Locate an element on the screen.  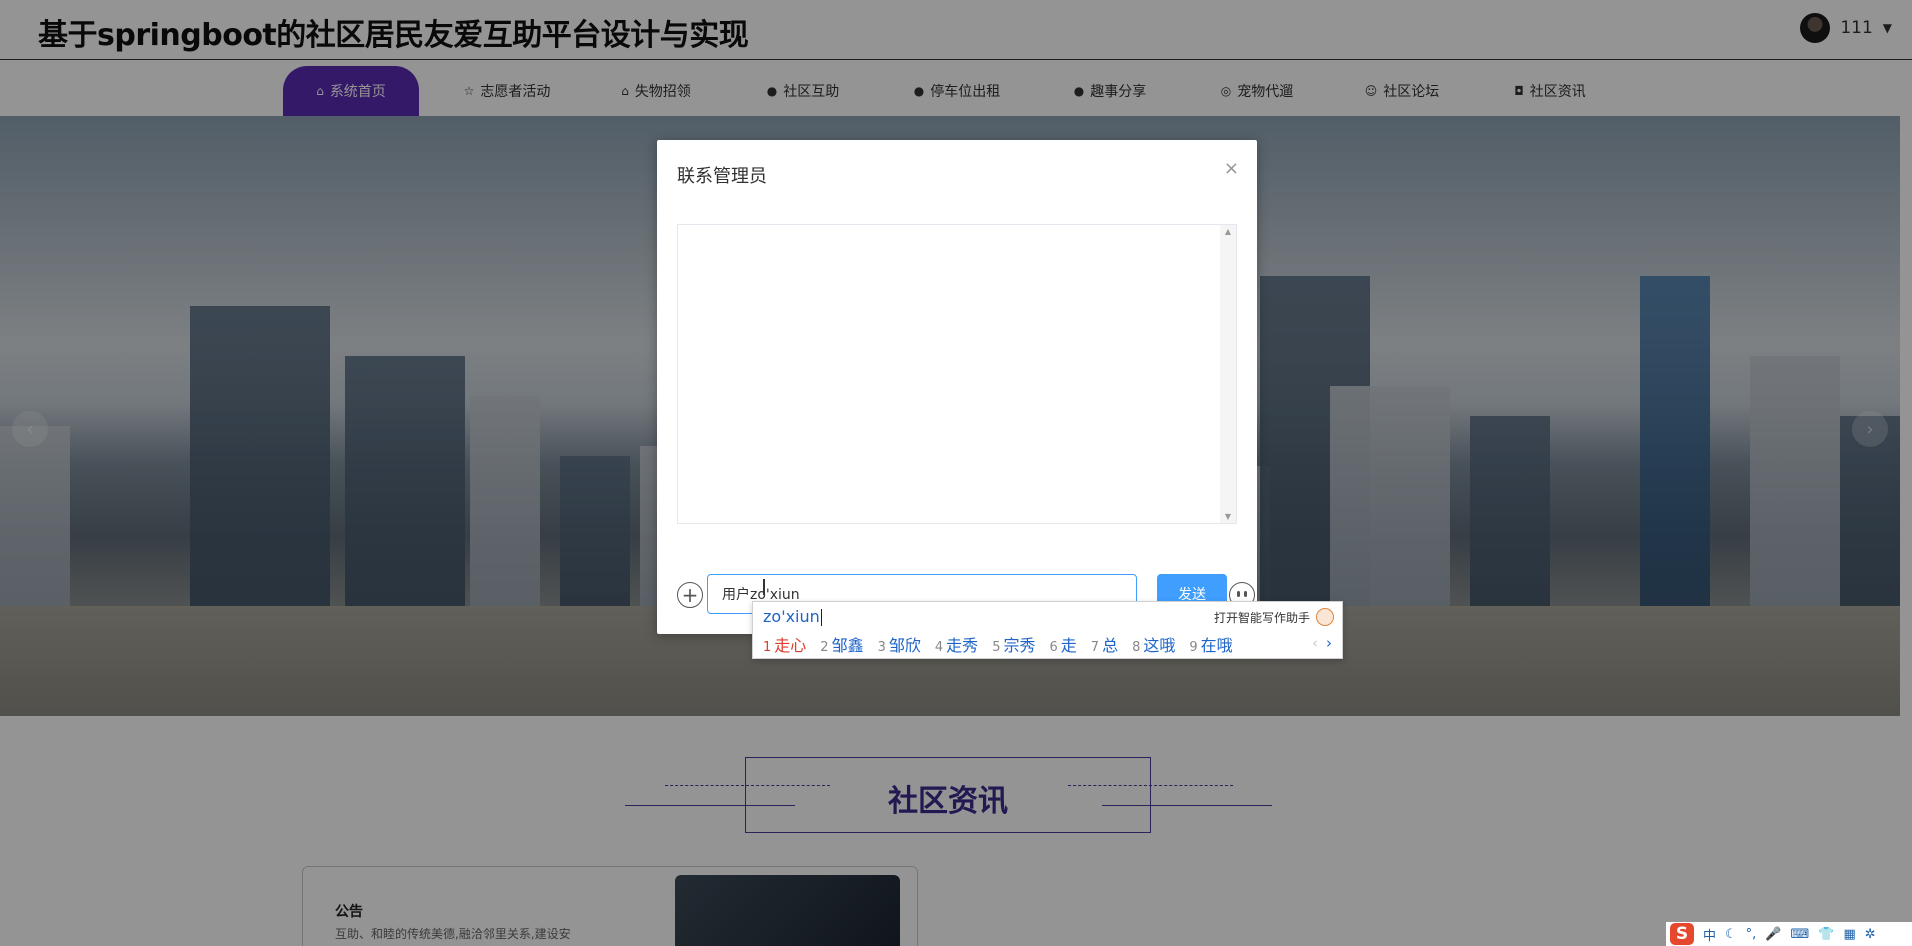
ime-candidate-list: 1 走心 2 邹鑫 3 邹欣 4 走秀 5 宗秀 6走 7总 8 这哦 9 在哦 is located at coordinates (998, 644).